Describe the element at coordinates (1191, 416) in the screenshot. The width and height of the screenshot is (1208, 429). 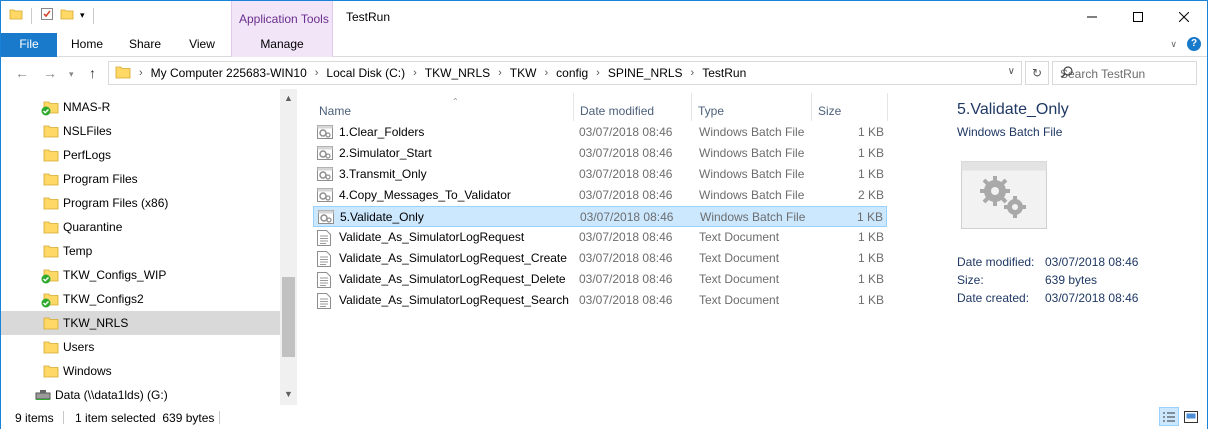
I see `large-icons-view-button` at that location.